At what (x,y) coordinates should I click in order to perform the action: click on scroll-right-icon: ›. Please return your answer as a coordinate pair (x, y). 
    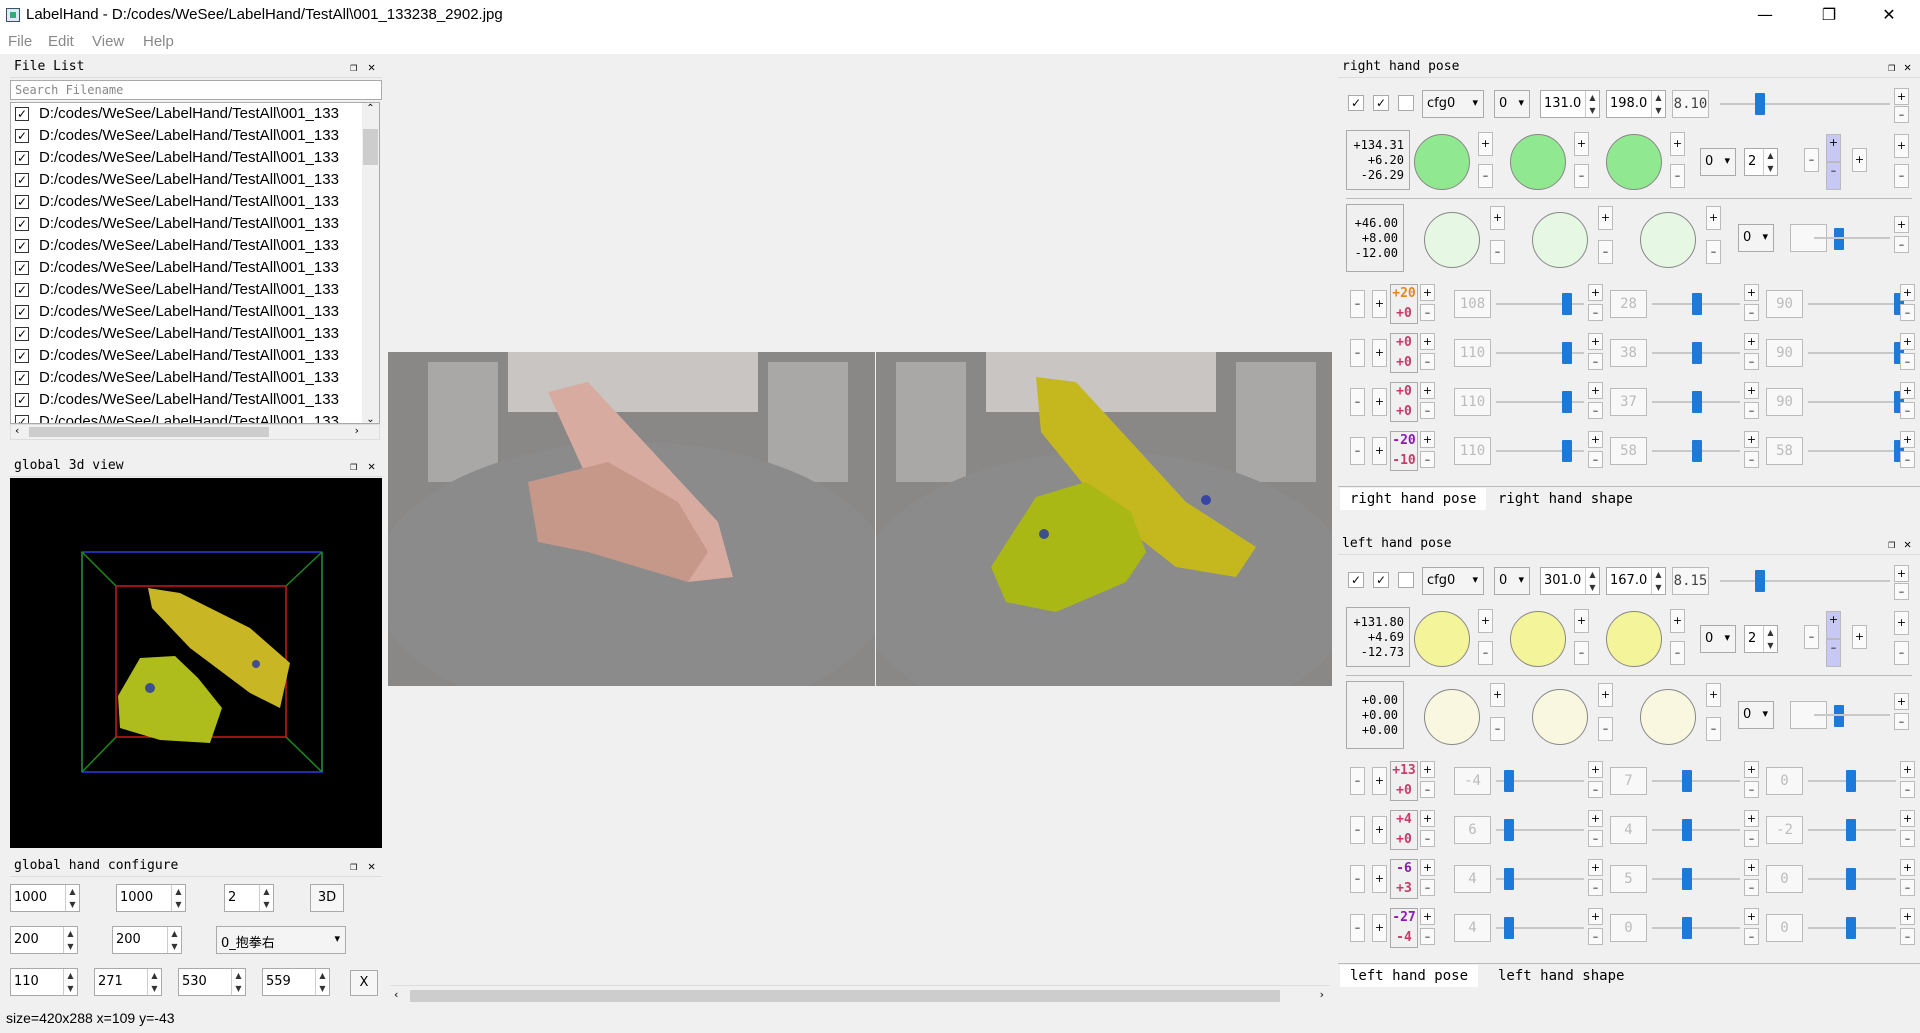
    Looking at the image, I should click on (357, 430).